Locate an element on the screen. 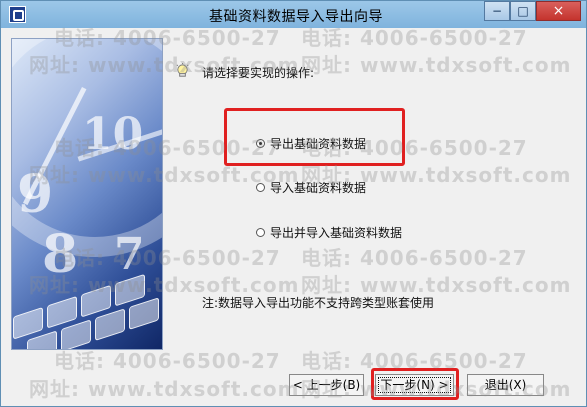 This screenshot has width=587, height=407. export-and-import-option-label: 导出并导入基础资料数据 is located at coordinates (336, 232).